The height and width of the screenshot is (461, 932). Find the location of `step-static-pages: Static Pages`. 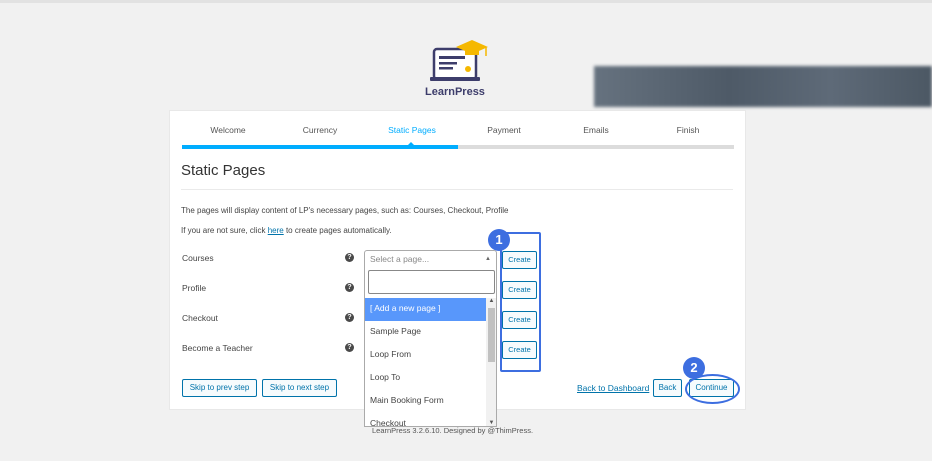

step-static-pages: Static Pages is located at coordinates (412, 130).